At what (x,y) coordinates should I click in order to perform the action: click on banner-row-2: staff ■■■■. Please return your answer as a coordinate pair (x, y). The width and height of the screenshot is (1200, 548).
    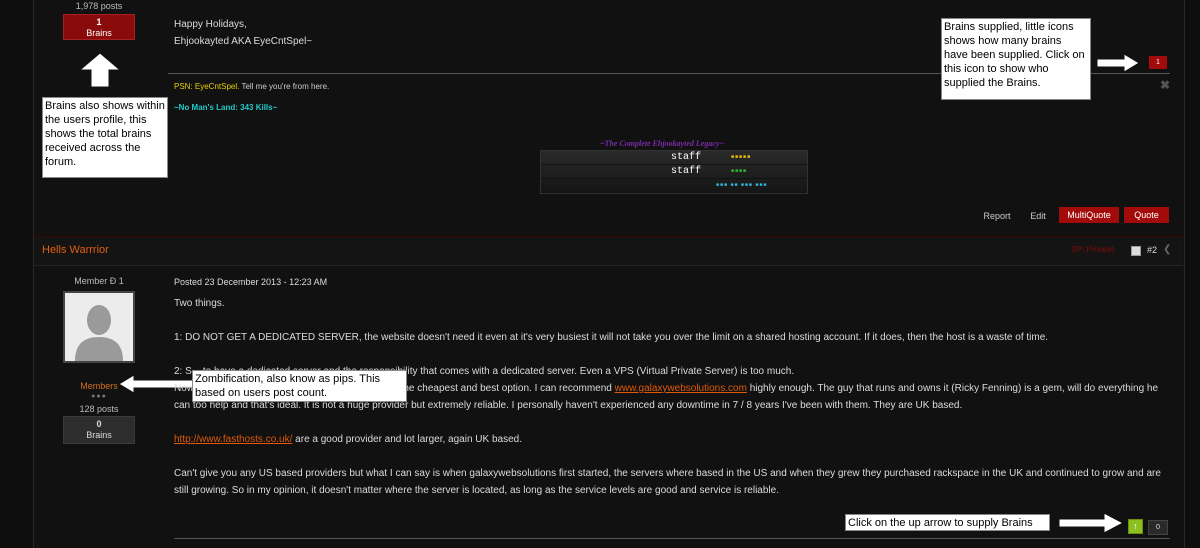
    Looking at the image, I should click on (674, 172).